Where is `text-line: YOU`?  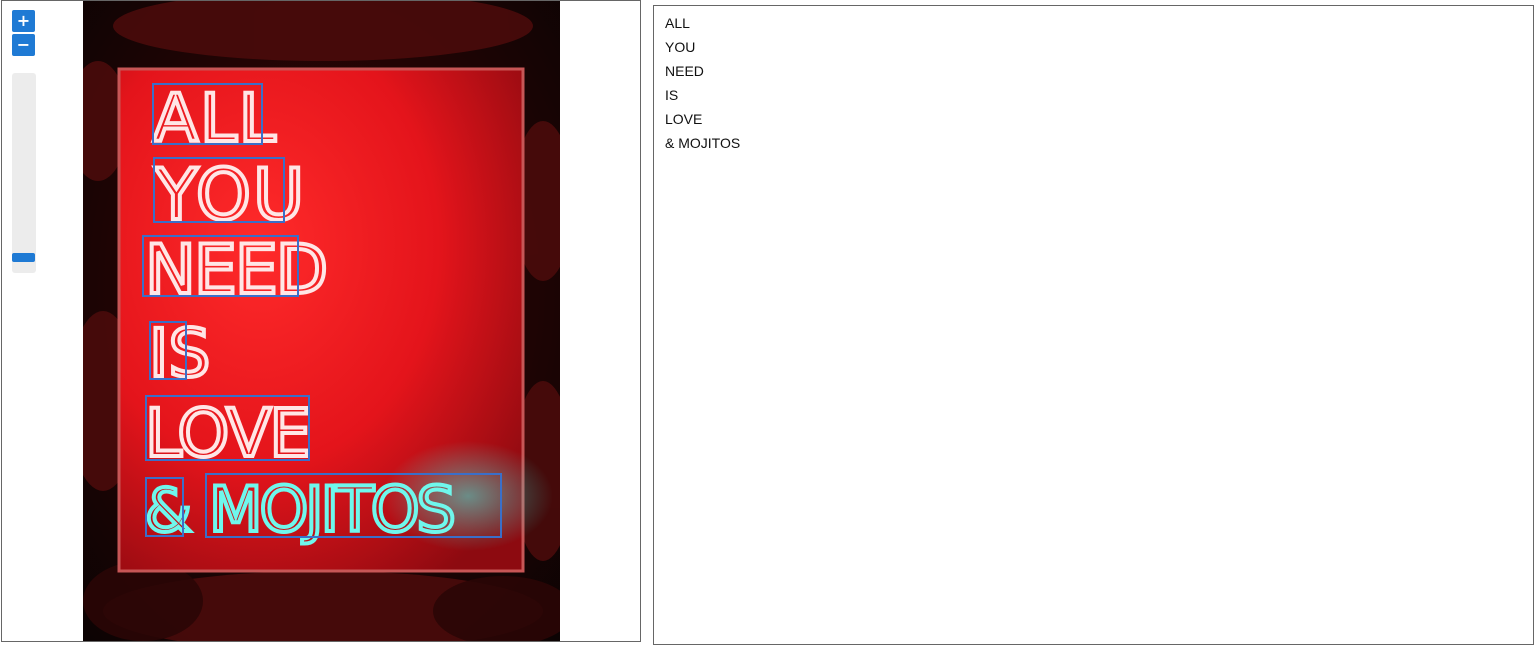 text-line: YOU is located at coordinates (680, 47).